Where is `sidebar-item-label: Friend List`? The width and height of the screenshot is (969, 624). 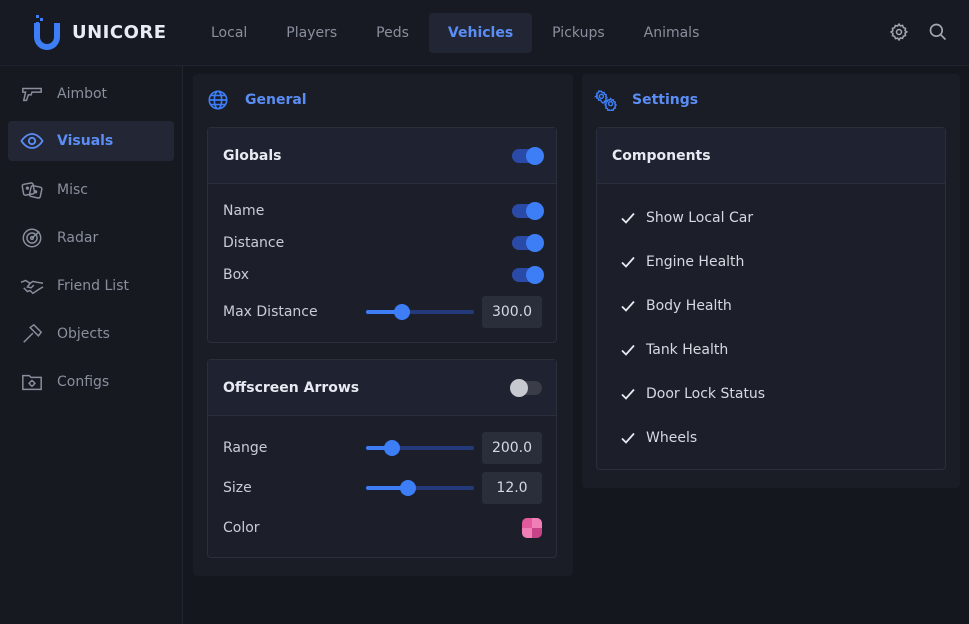
sidebar-item-label: Friend List is located at coordinates (93, 286).